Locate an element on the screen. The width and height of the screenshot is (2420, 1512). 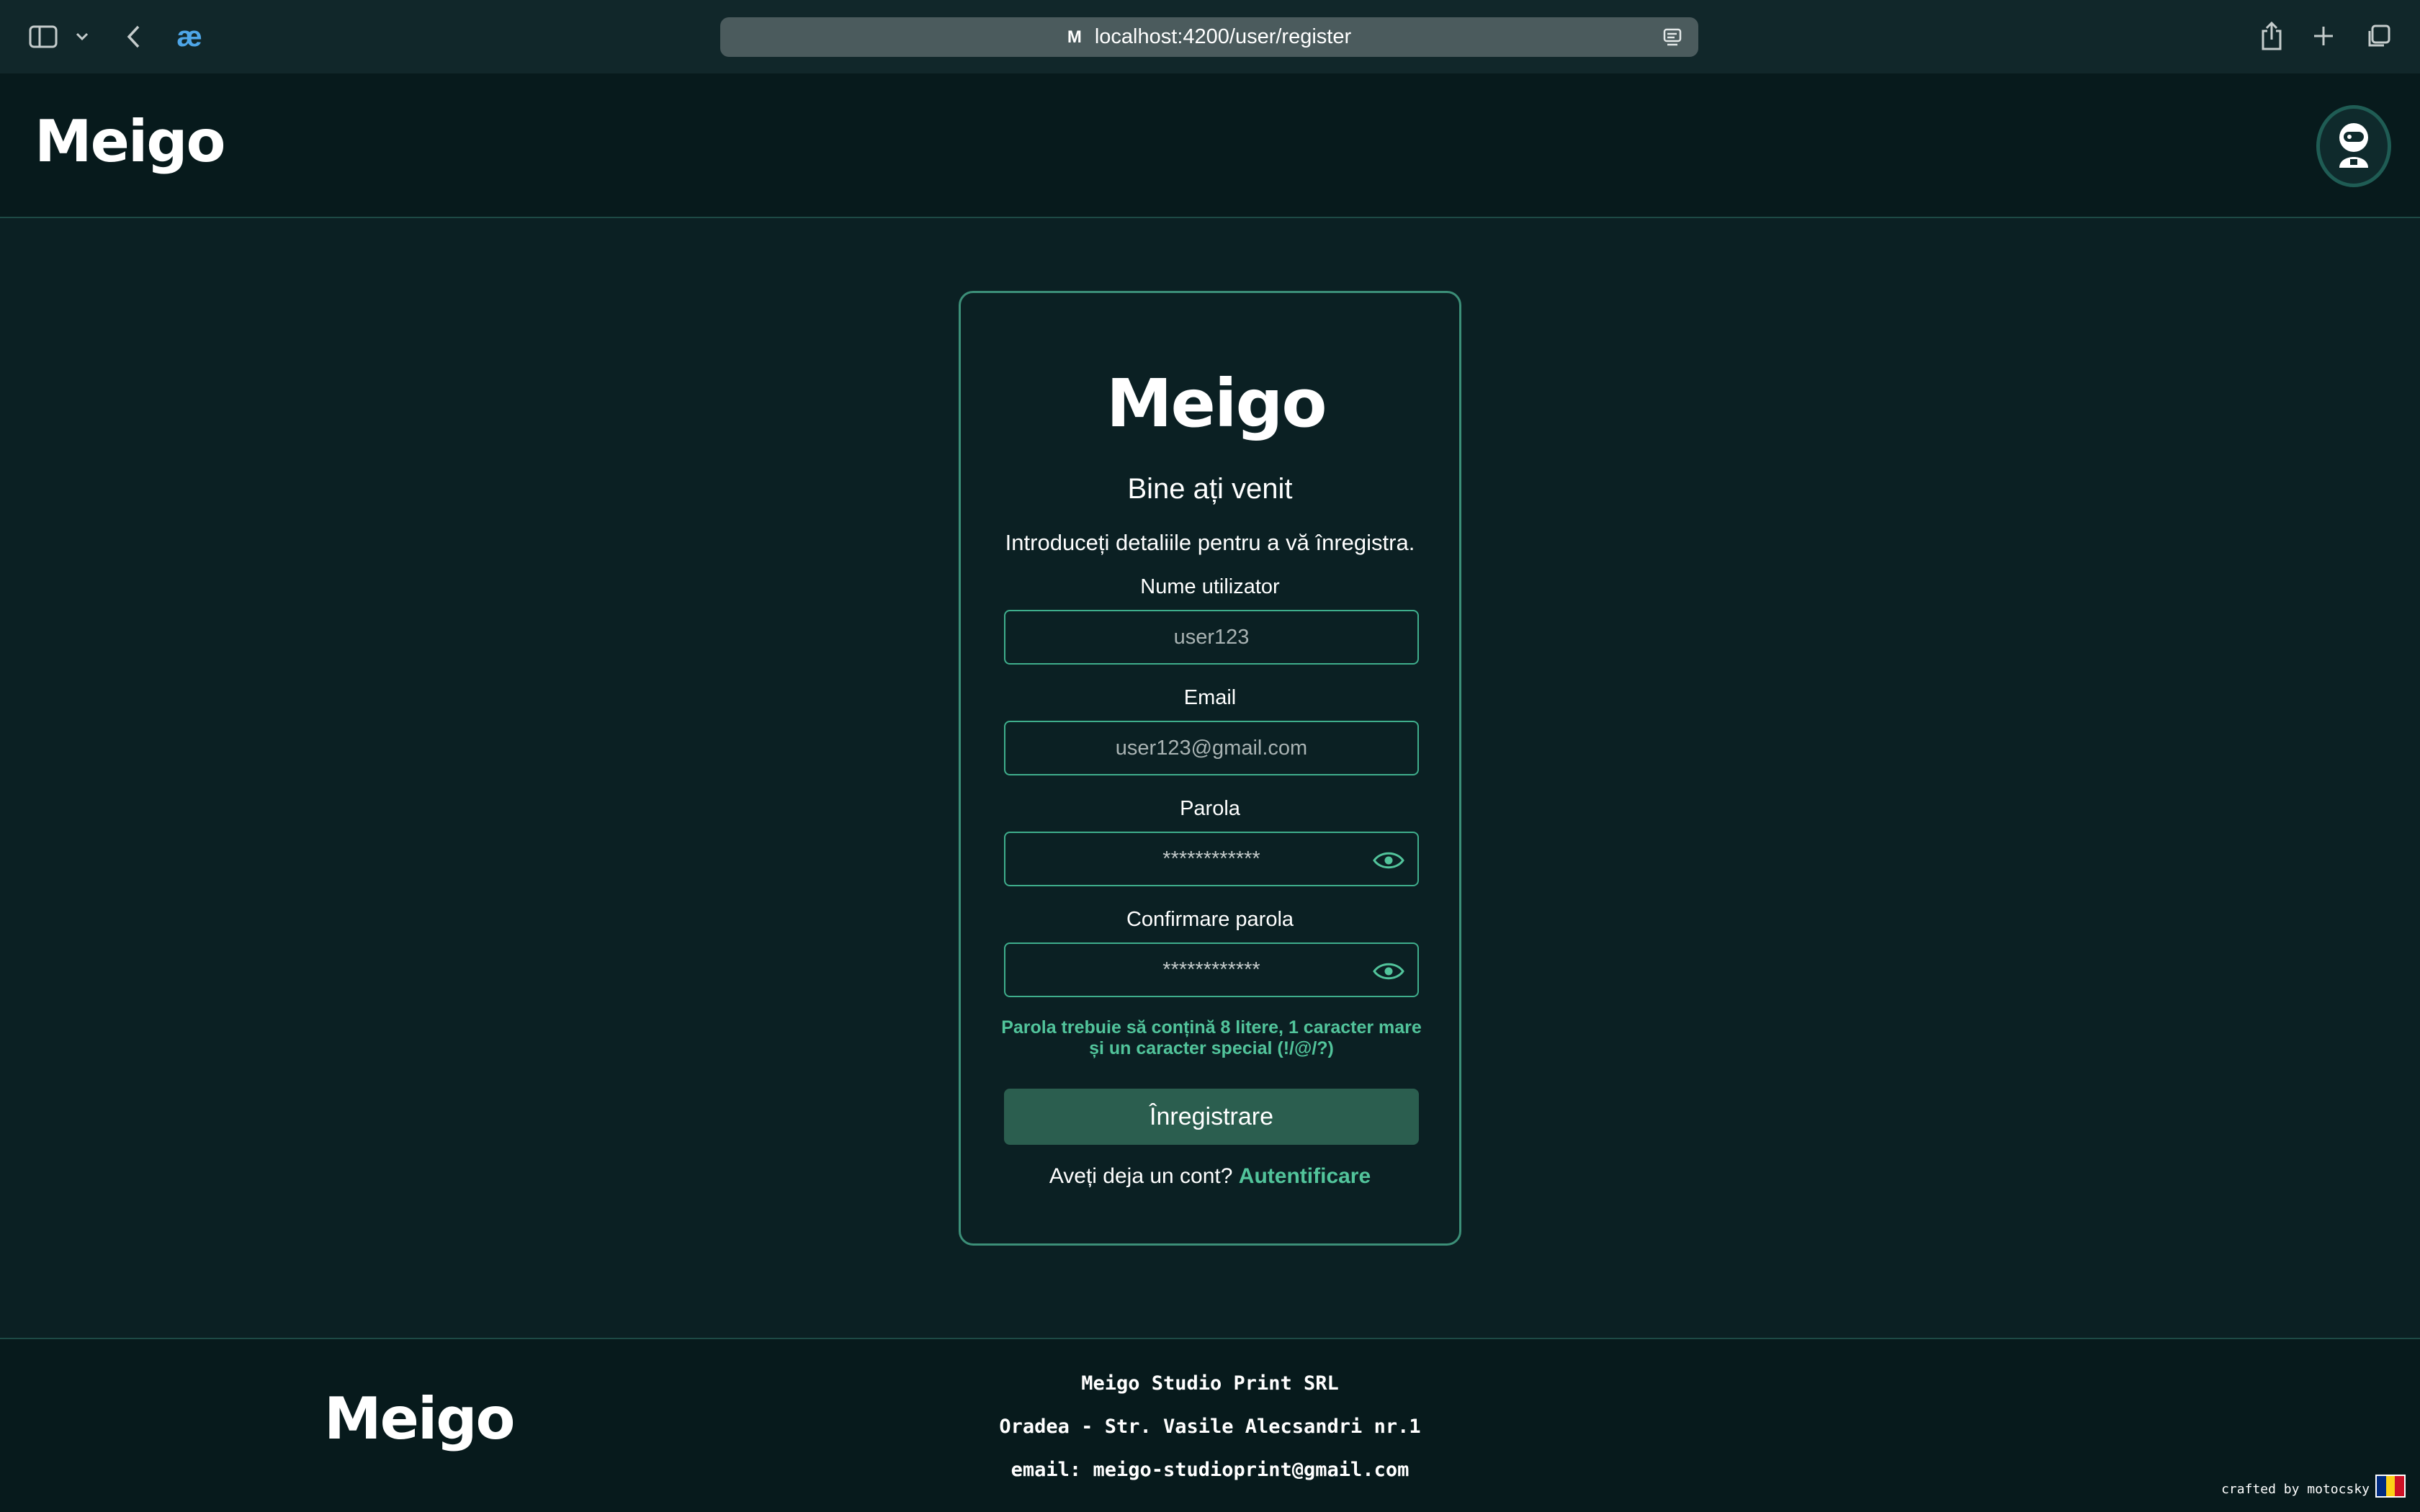
confirm-password-input is located at coordinates (1211, 970).